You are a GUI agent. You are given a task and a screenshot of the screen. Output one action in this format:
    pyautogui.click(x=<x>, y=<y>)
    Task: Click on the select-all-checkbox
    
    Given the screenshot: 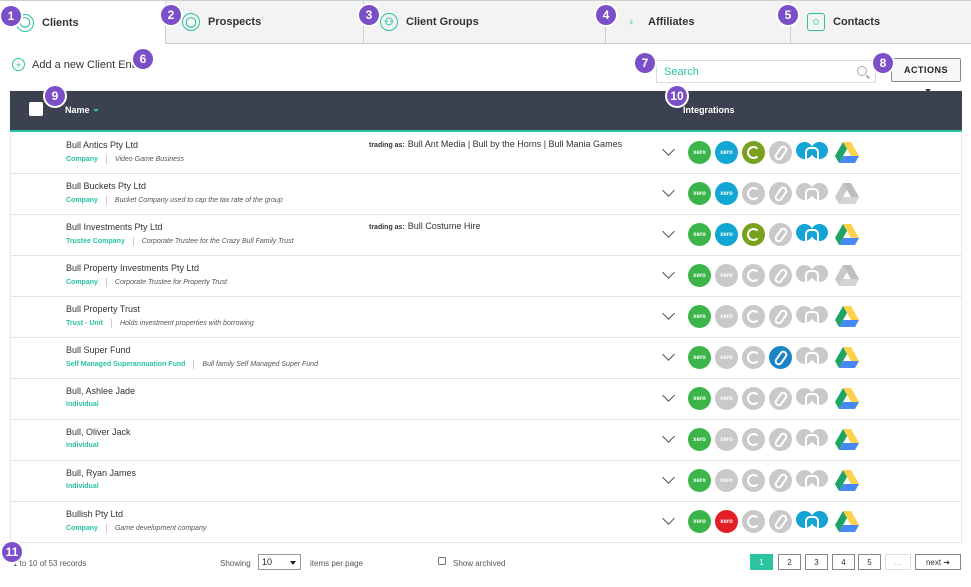 What is the action you would take?
    pyautogui.click(x=36, y=109)
    